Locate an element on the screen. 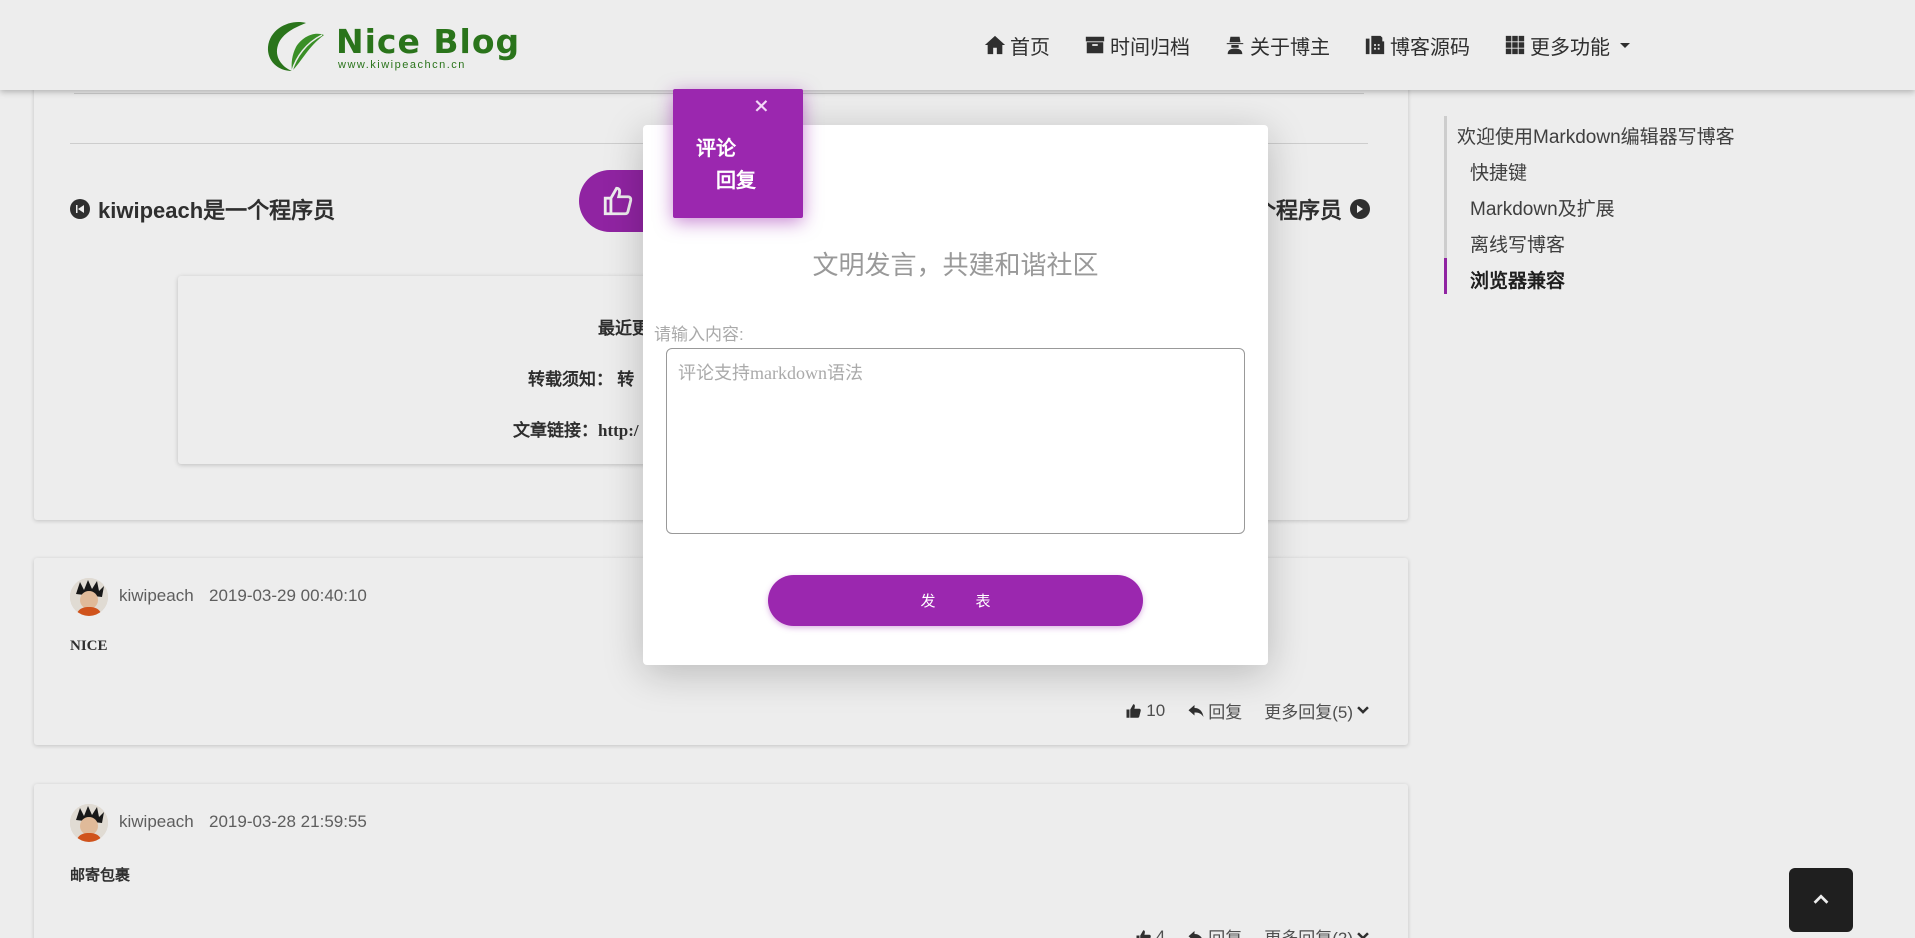 This screenshot has height=938, width=1915. modal-ribbon: × 评论 回复 is located at coordinates (738, 153).